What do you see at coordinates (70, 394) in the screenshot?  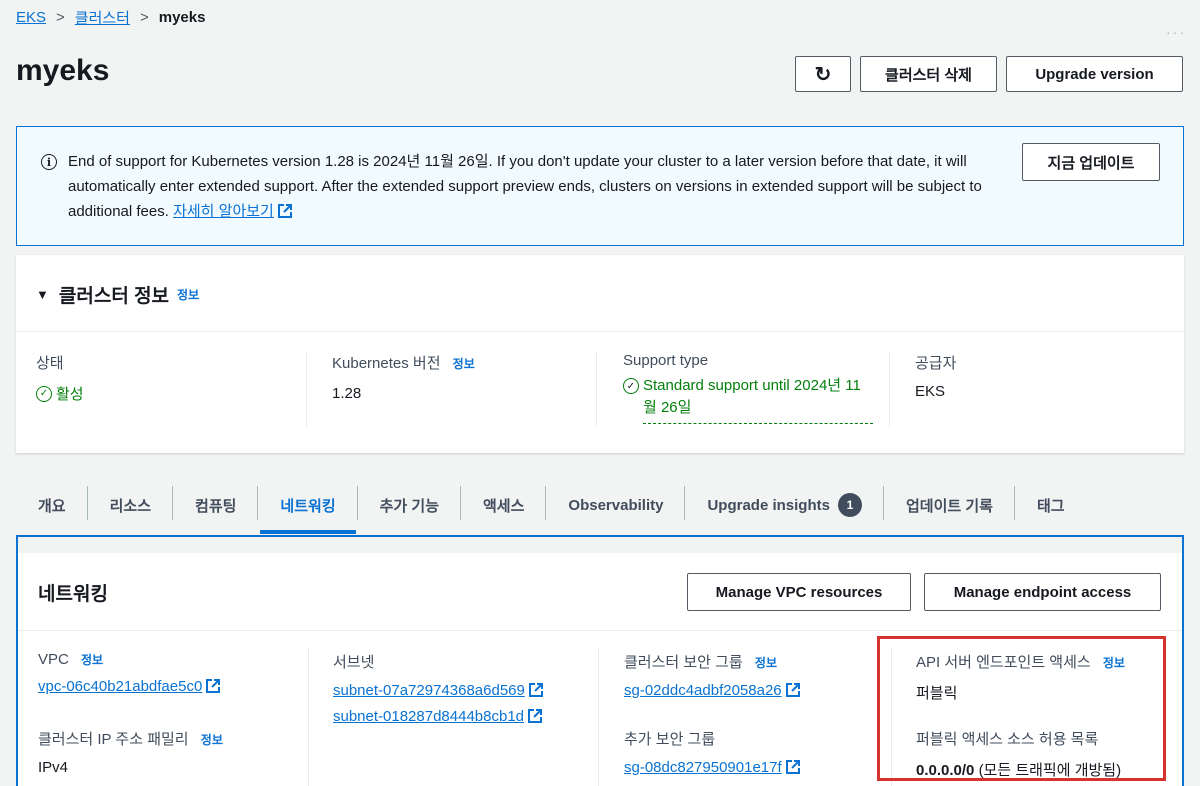 I see `status-text: 활성` at bounding box center [70, 394].